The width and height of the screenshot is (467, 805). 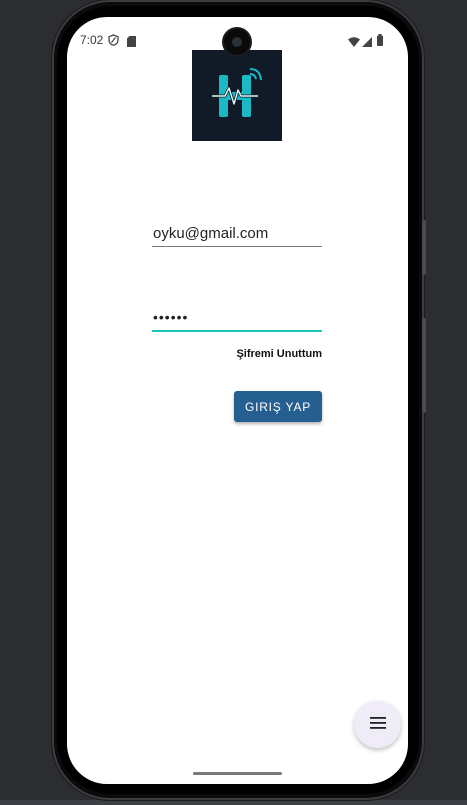 I want to click on window-bottom-edge, so click(x=233, y=802).